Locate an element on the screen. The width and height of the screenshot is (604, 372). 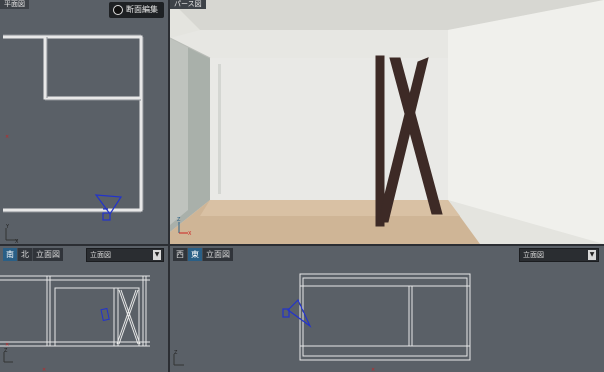
axis-z-label-left: Z is located at coordinates (6, 351).